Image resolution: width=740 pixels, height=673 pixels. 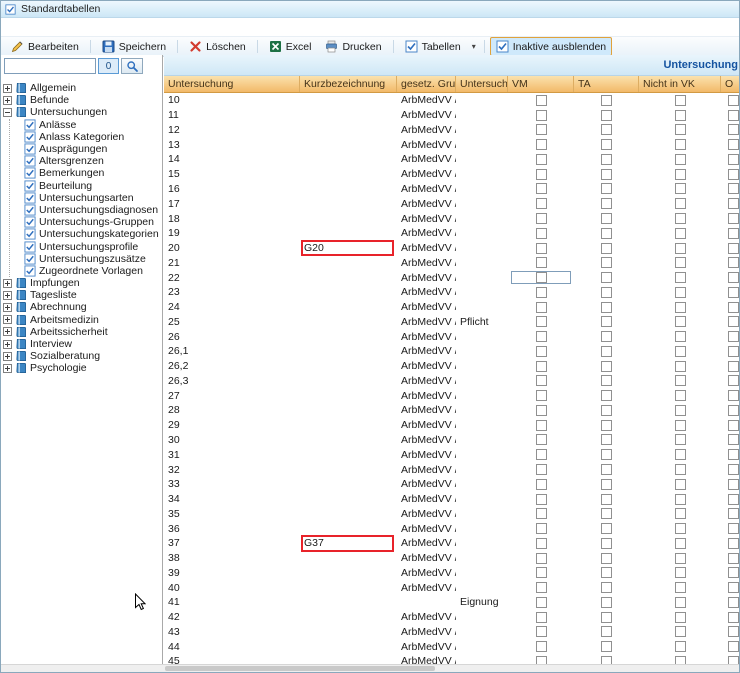 I want to click on table-row: 40 ArbMedVV /, so click(x=451, y=587).